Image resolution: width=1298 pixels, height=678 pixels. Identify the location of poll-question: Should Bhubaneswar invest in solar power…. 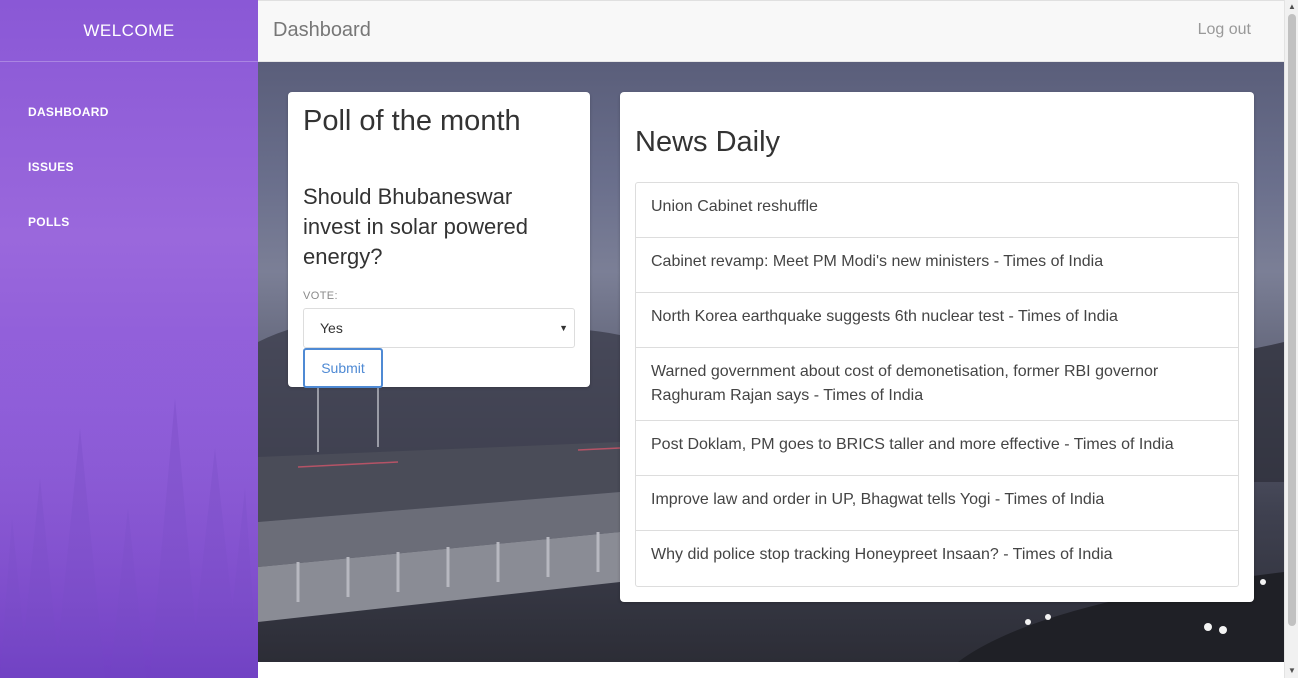
(416, 226).